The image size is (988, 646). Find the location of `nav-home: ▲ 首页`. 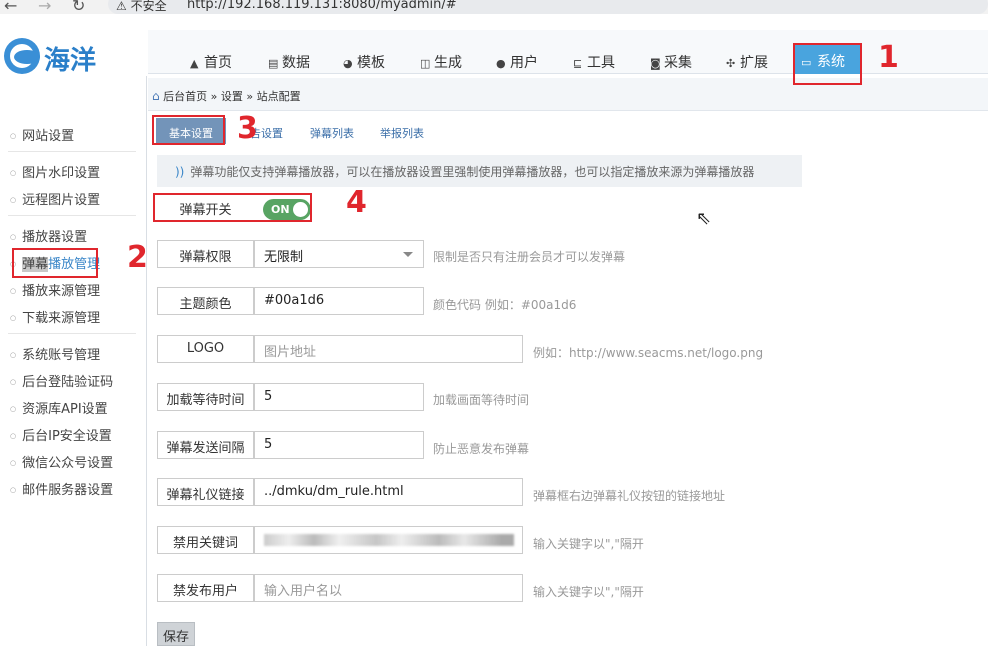

nav-home: ▲ 首页 is located at coordinates (211, 62).